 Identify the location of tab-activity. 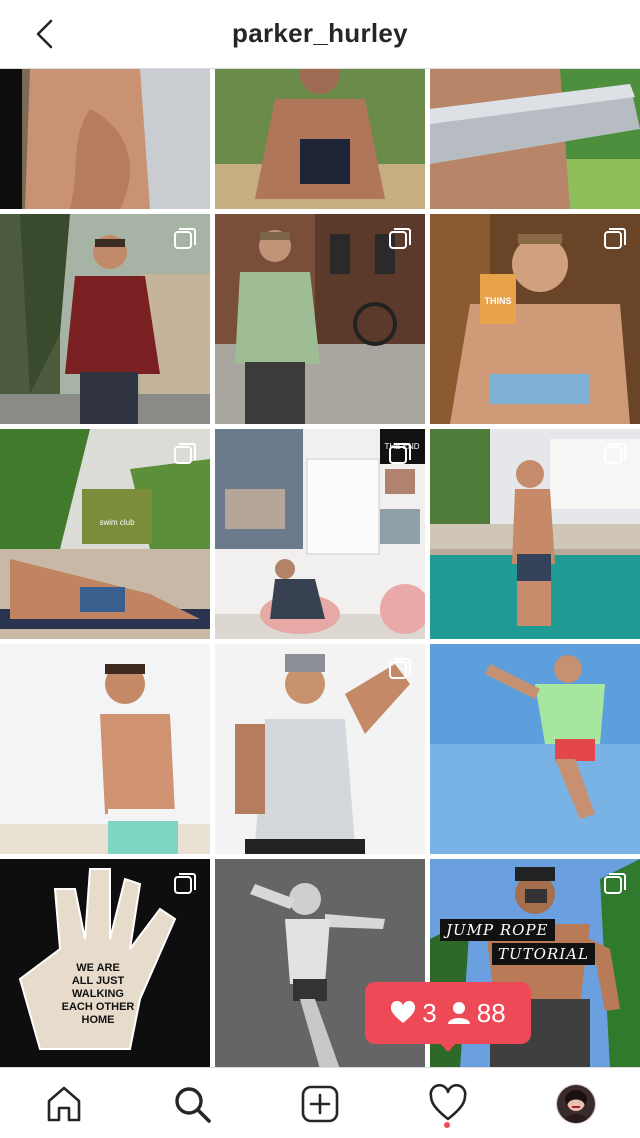
(448, 1104).